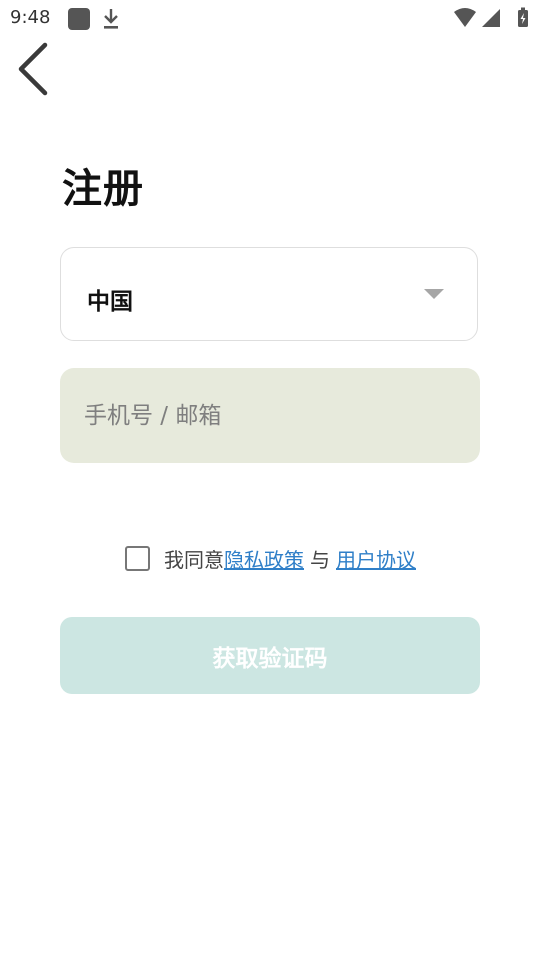  What do you see at coordinates (137, 558) in the screenshot?
I see `agreement-checkbox` at bounding box center [137, 558].